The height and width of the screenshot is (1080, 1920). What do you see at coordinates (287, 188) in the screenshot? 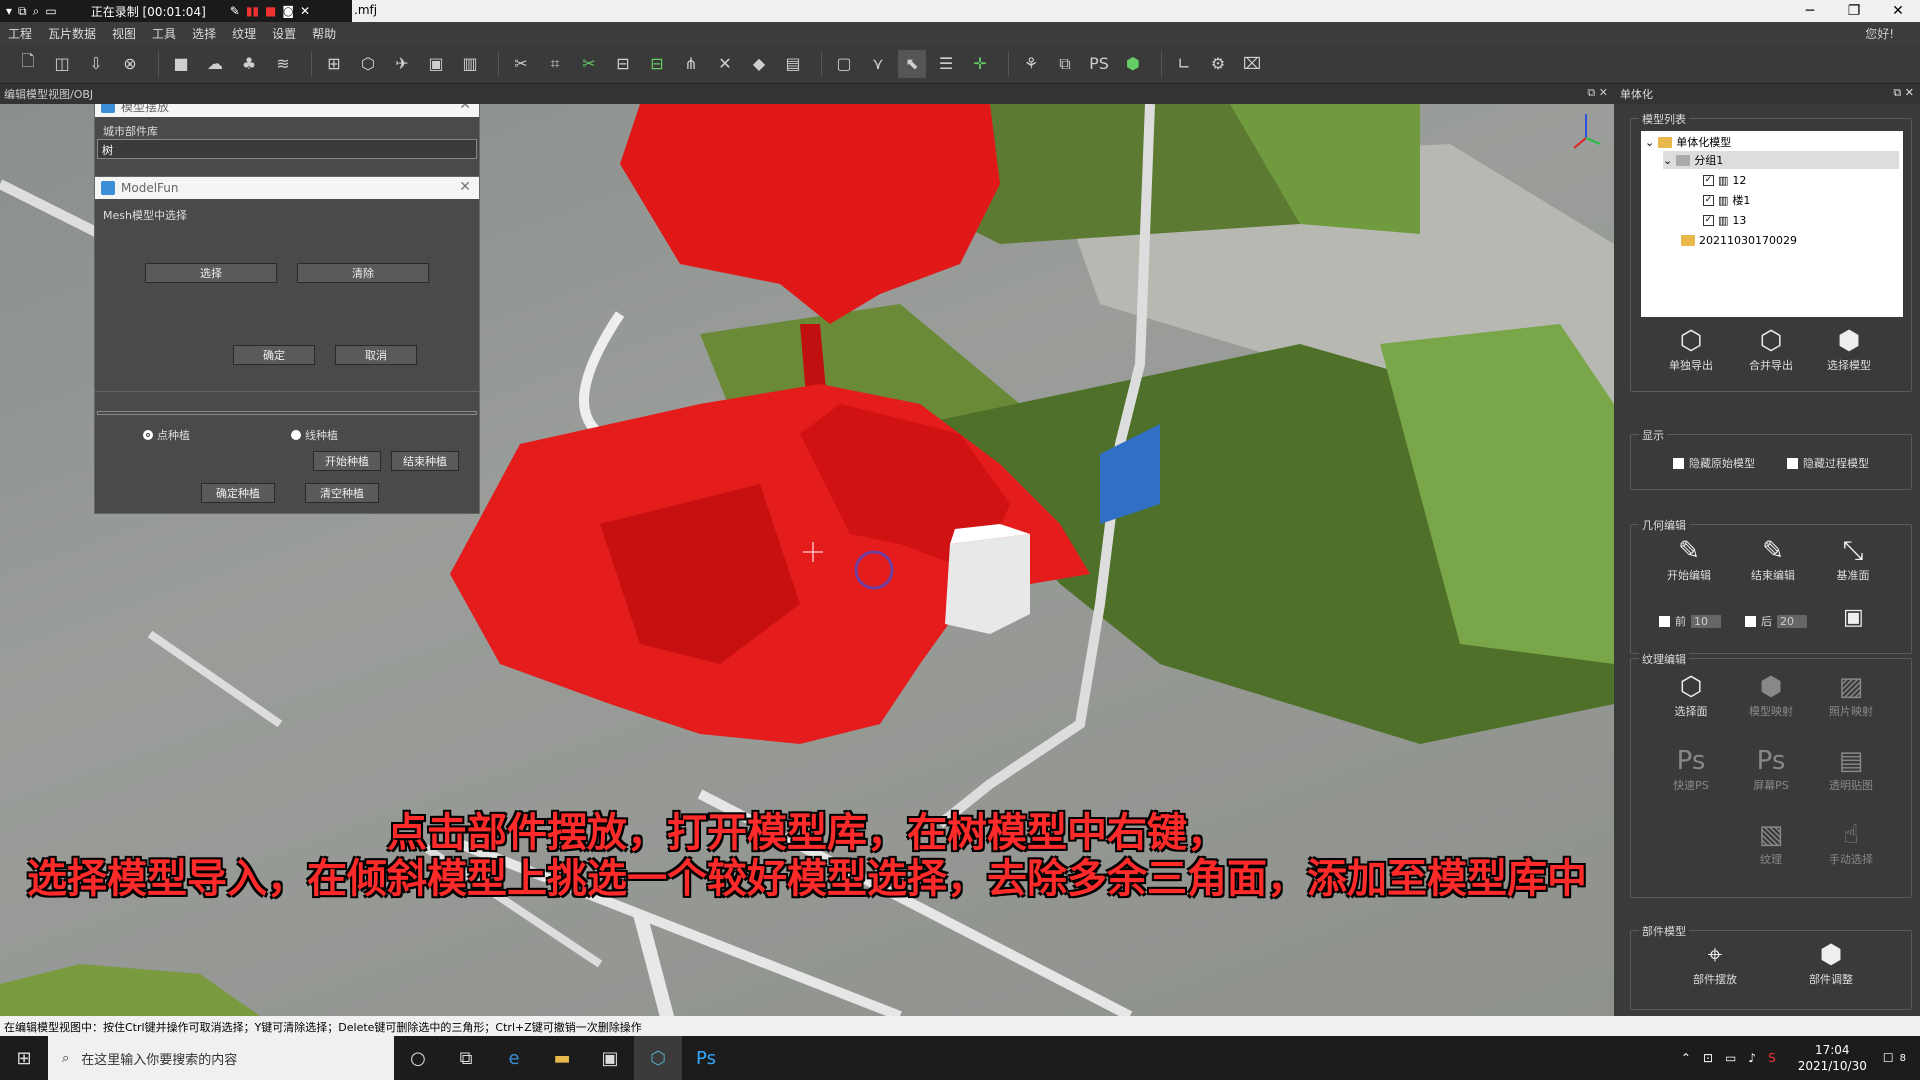
I see `modelfun-titlebar: ModelFun ✕` at bounding box center [287, 188].